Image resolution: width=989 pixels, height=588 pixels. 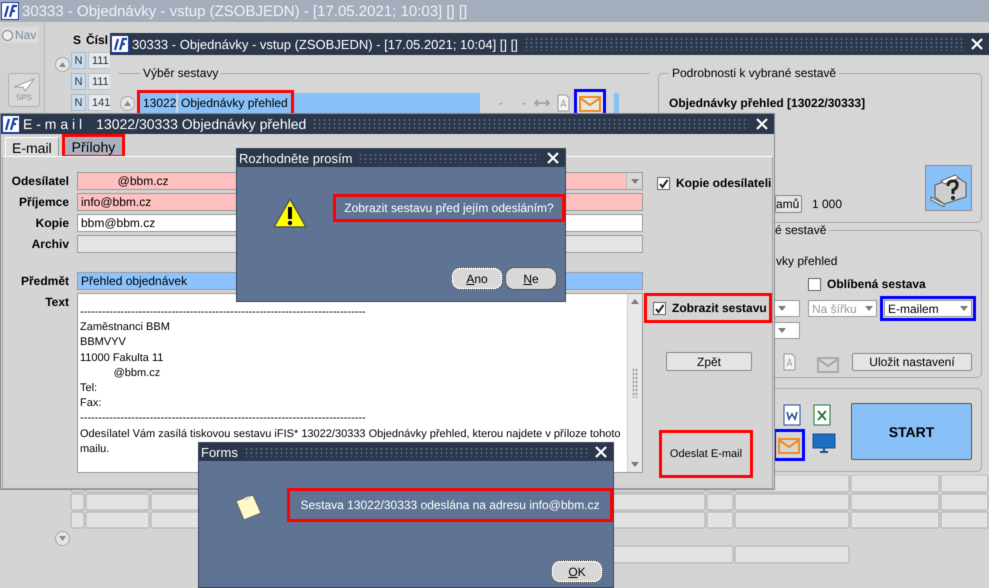 What do you see at coordinates (43, 202) in the screenshot?
I see `field-label: Příjemce` at bounding box center [43, 202].